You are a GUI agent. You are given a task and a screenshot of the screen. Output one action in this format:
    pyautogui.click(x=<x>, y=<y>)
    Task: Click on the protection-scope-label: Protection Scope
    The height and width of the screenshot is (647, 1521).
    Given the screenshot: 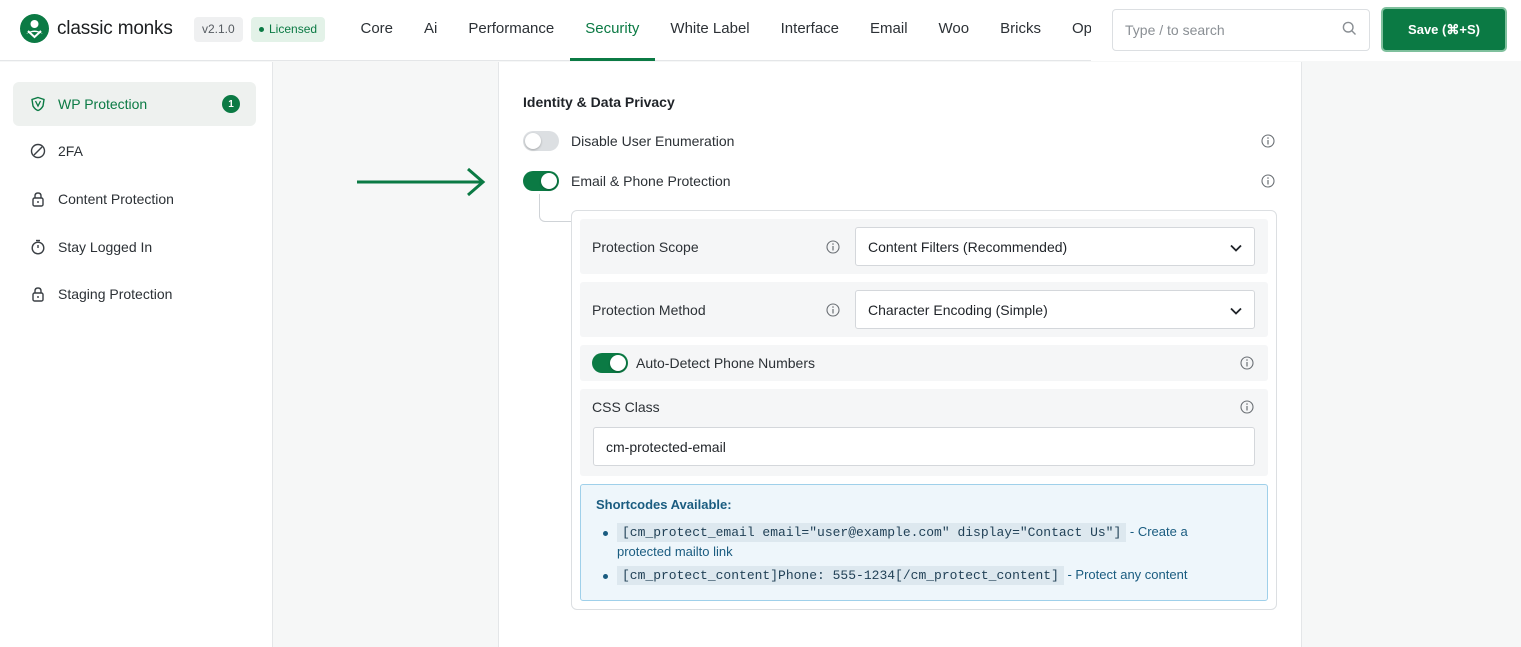 What is the action you would take?
    pyautogui.click(x=645, y=247)
    